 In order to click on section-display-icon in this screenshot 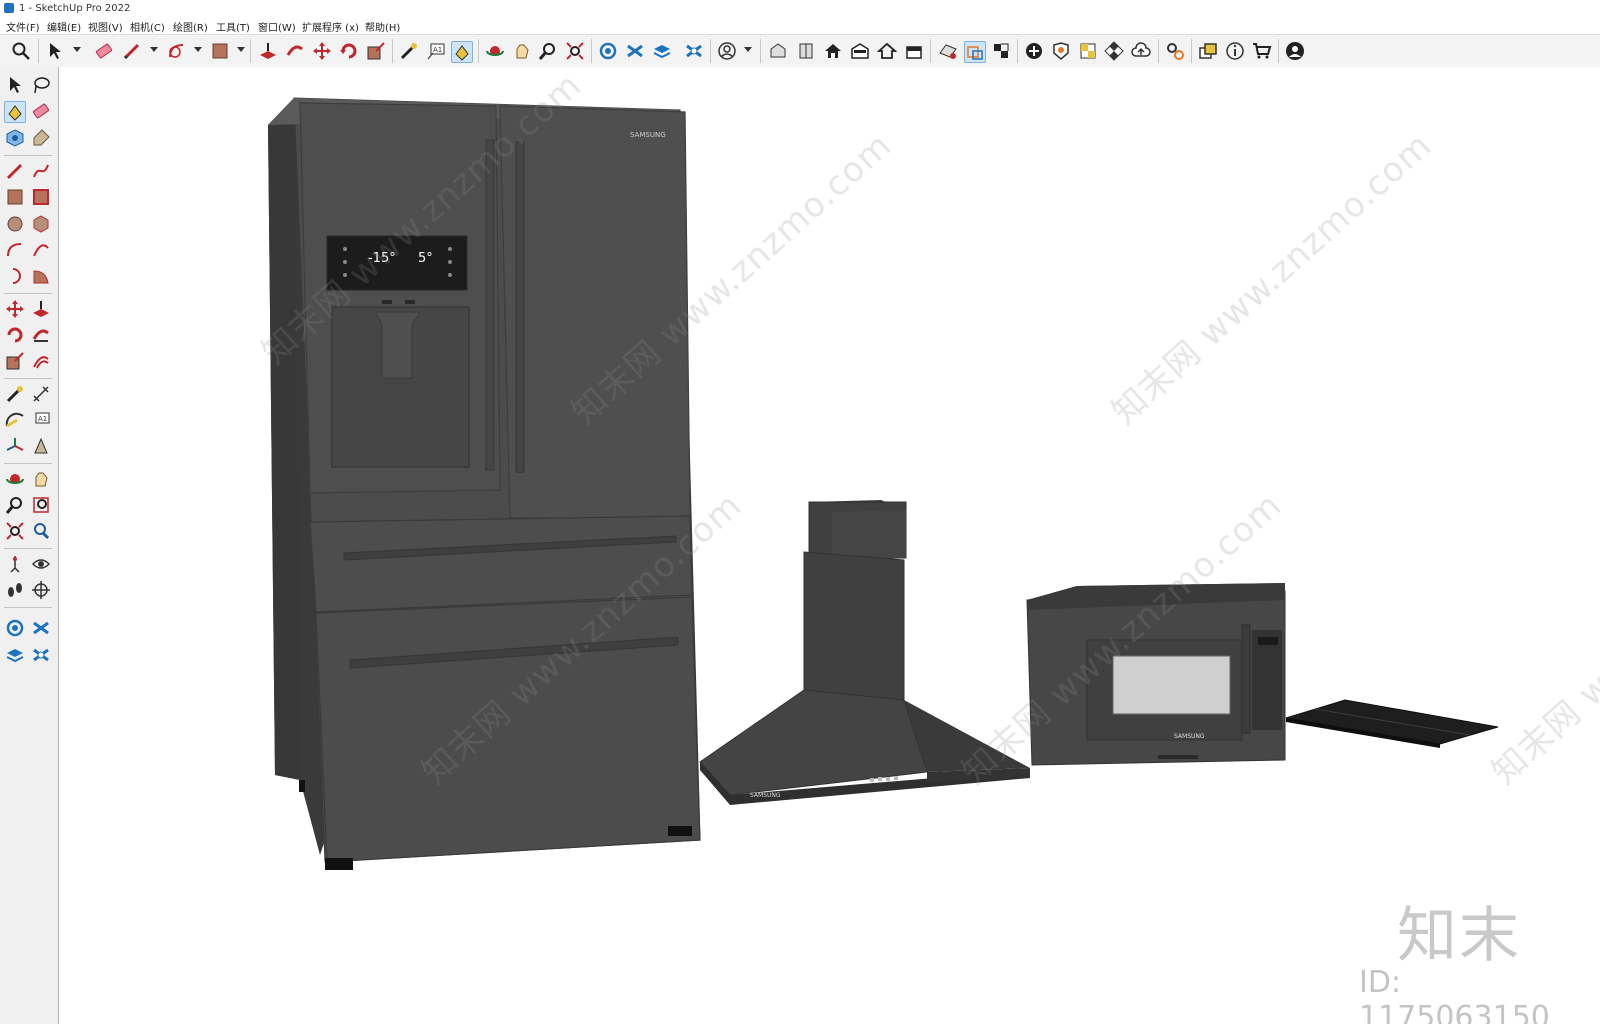, I will do `click(975, 52)`.